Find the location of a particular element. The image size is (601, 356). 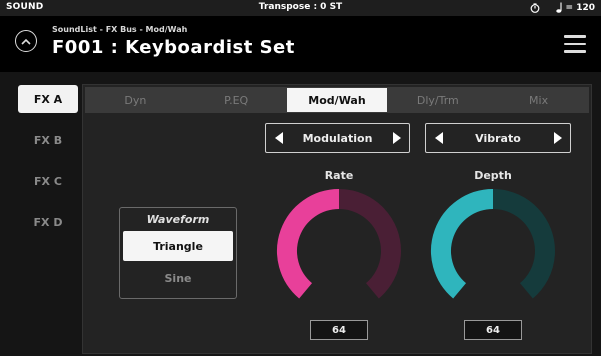

tab-dly-trm: Dly/Trm is located at coordinates (437, 100).